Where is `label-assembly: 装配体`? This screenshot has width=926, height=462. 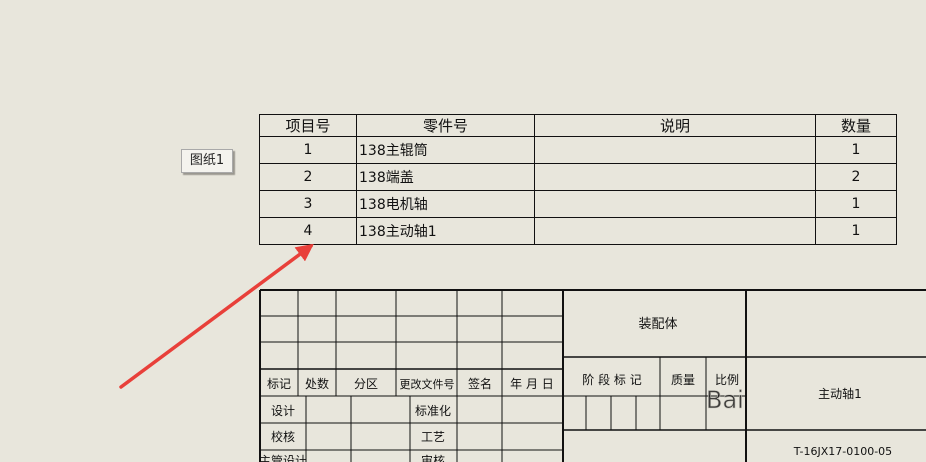 label-assembly: 装配体 is located at coordinates (657, 324).